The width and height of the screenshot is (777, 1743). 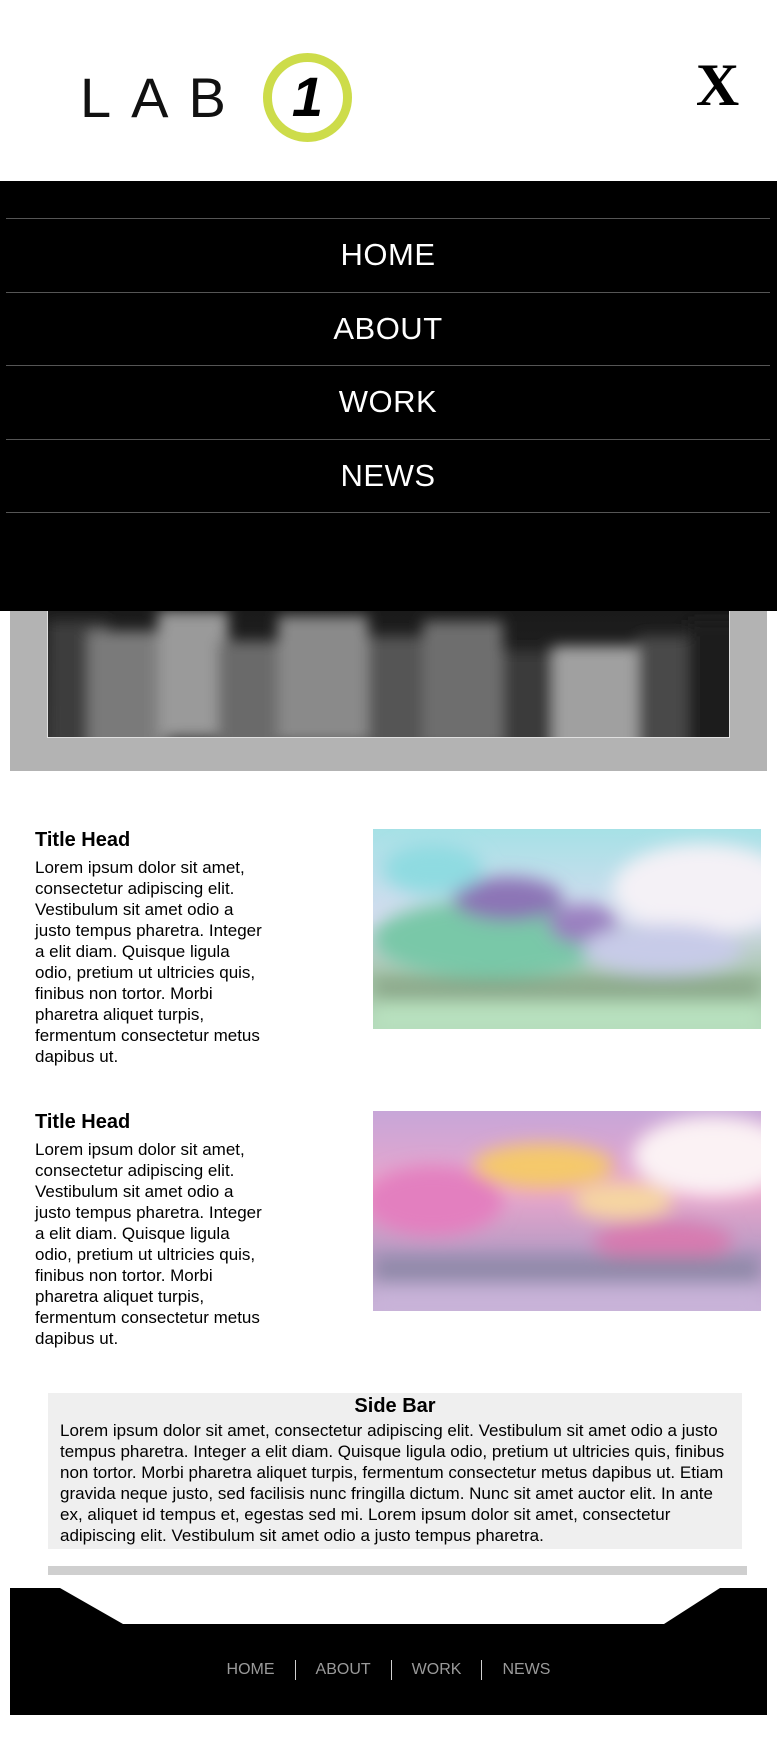 What do you see at coordinates (388, 90) in the screenshot?
I see `site-header: LAB 1 X` at bounding box center [388, 90].